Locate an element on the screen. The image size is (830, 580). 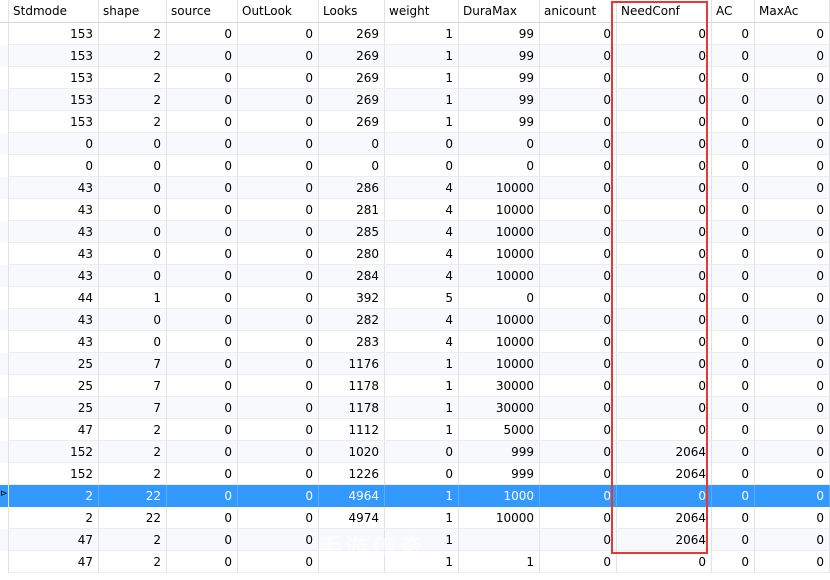
cell-looks: 1176 is located at coordinates (352, 364).